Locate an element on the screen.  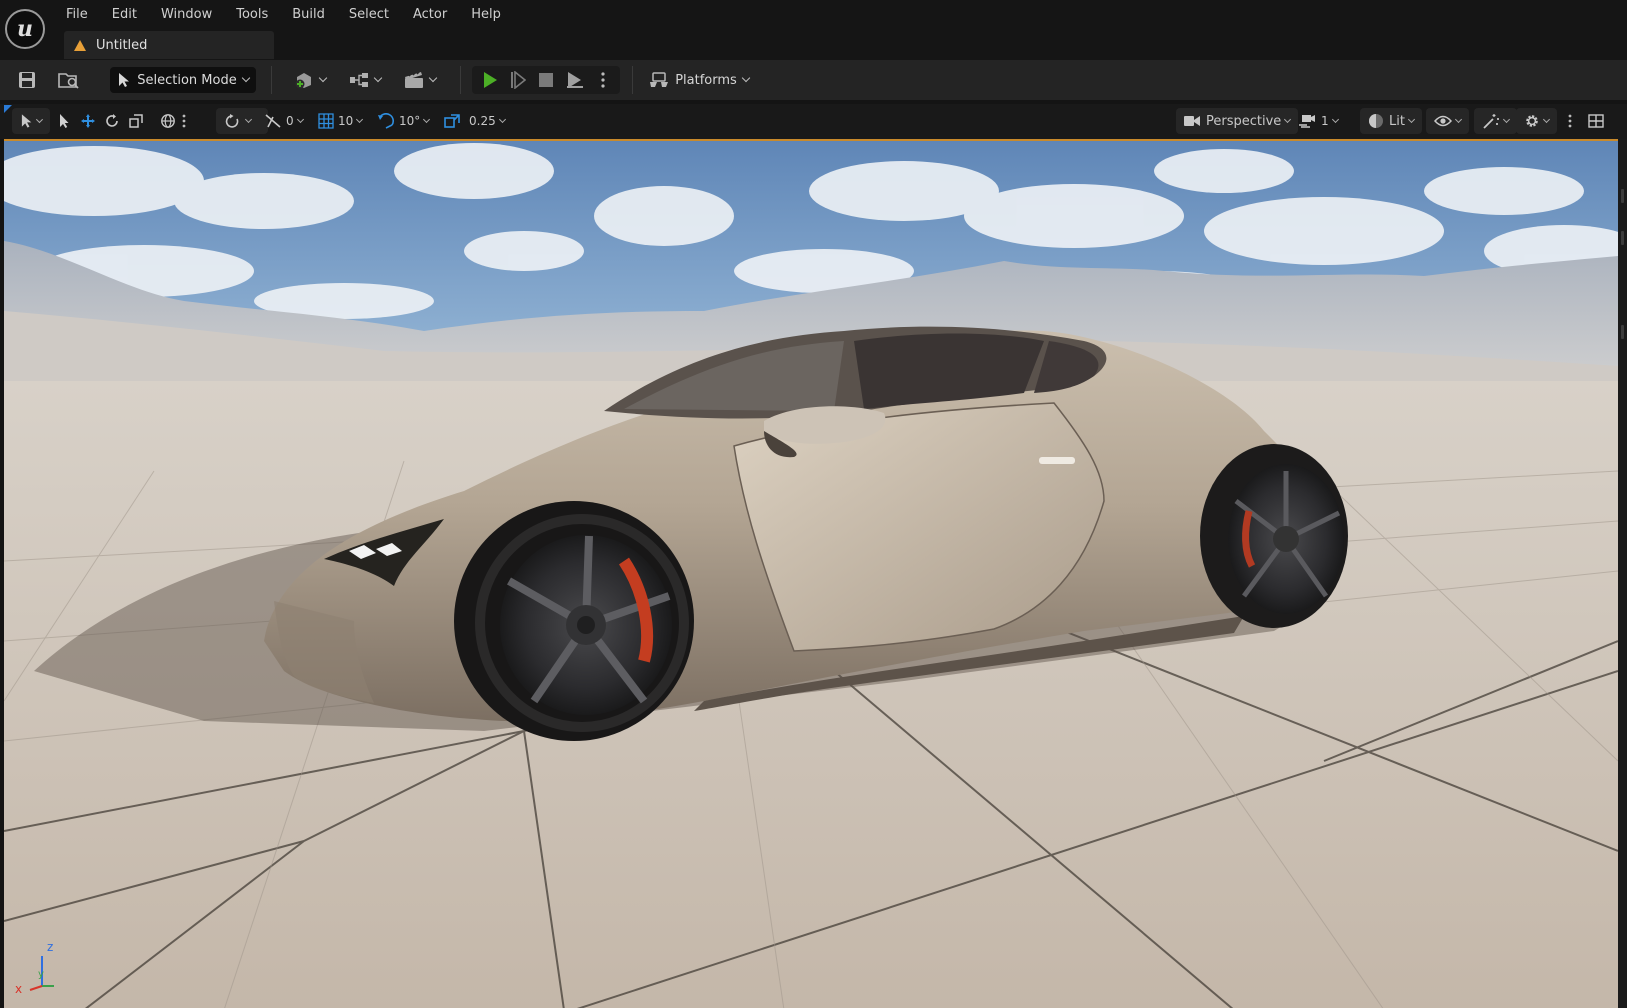
transform-options-kebab-icon is located at coordinates (184, 121).